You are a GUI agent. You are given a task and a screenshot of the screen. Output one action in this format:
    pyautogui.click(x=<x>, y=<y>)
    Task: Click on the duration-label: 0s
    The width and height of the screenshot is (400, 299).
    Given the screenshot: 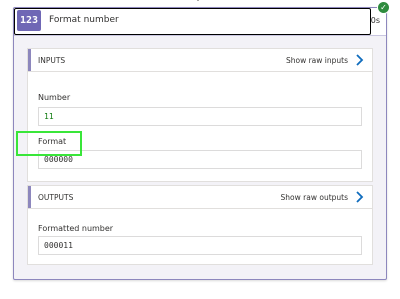 What is the action you would take?
    pyautogui.click(x=375, y=20)
    